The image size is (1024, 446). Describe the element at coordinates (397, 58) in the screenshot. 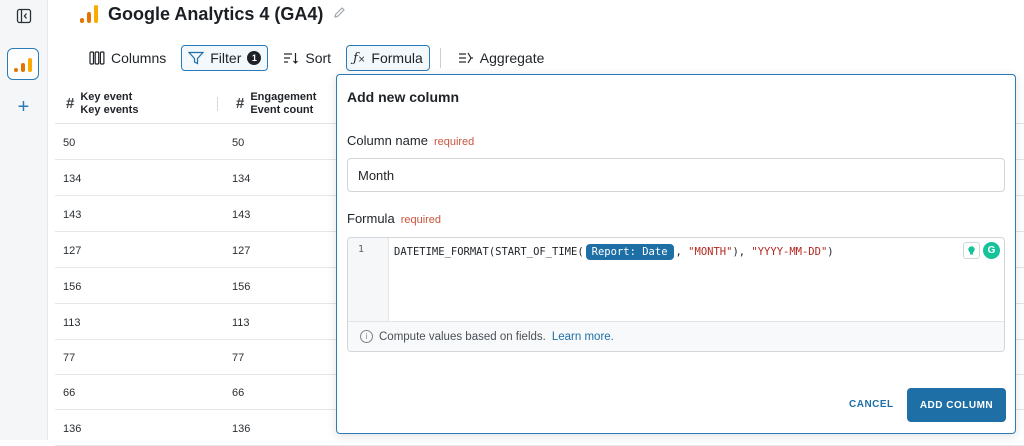

I see `formula-label: Formula` at that location.